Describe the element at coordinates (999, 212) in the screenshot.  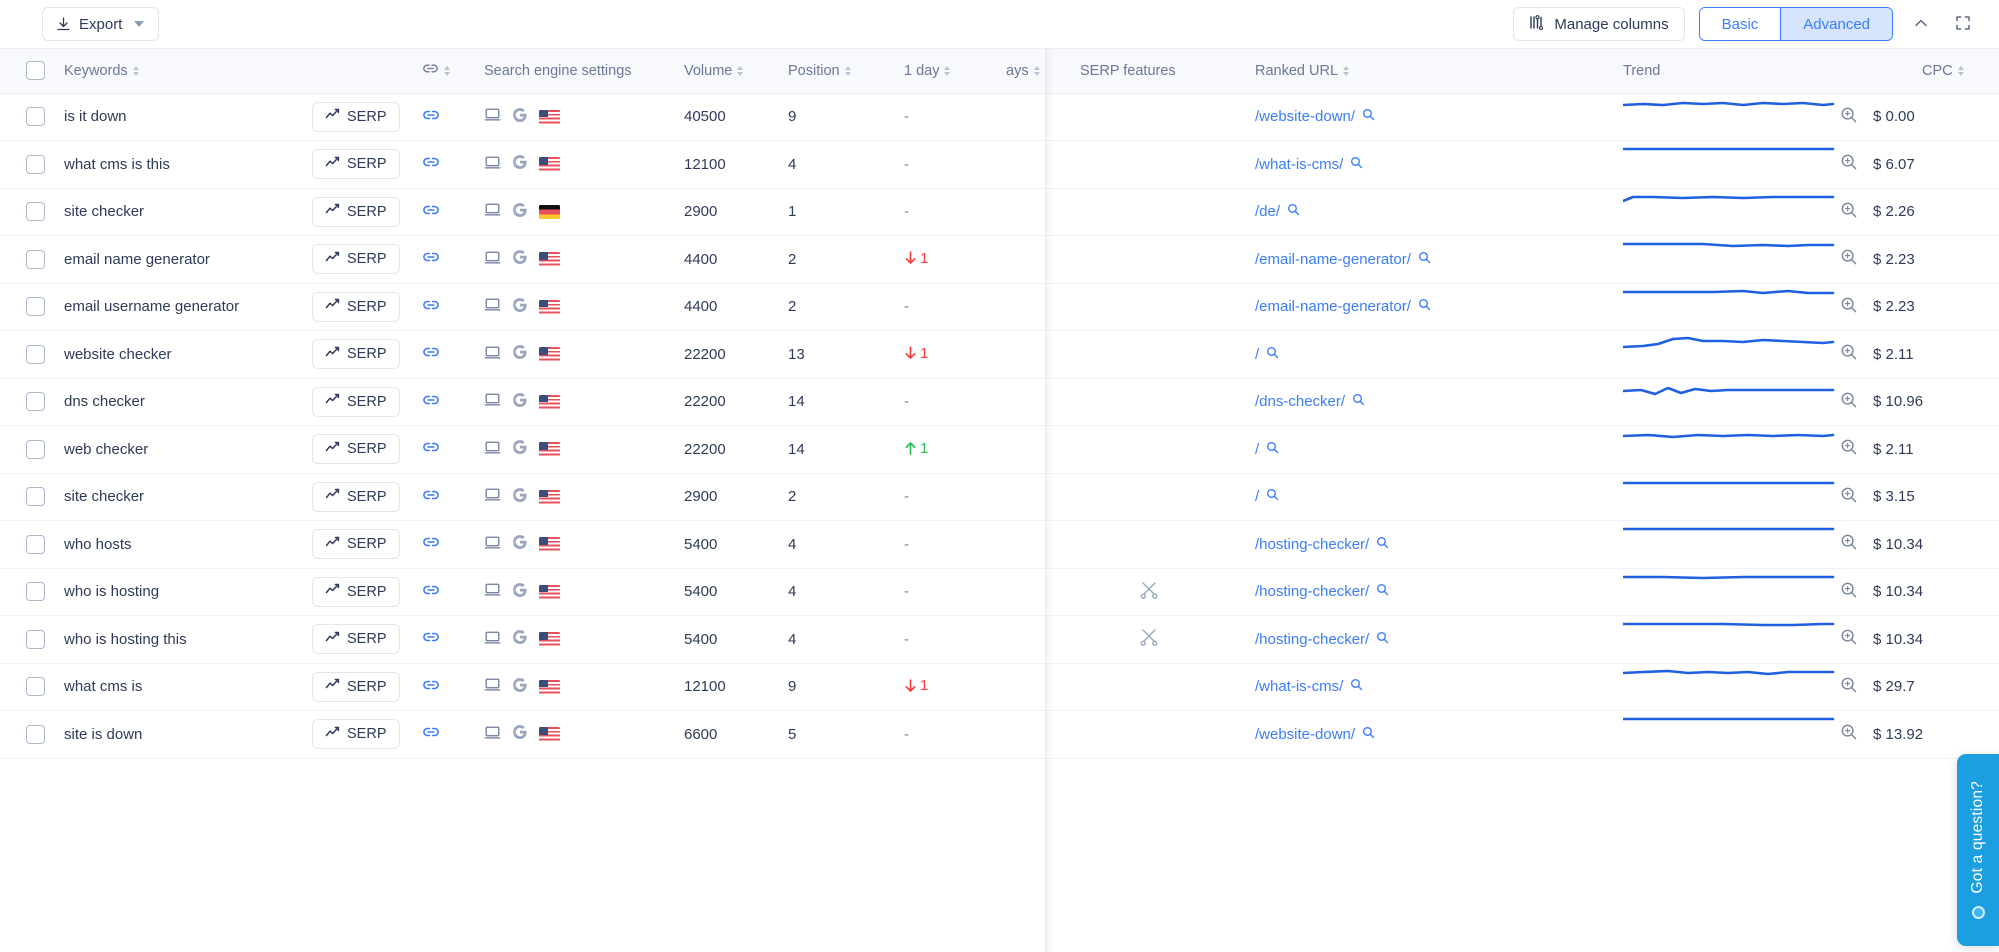
I see `table-row: site checker SERP 2900 1 - /de/ $ 2.26` at that location.